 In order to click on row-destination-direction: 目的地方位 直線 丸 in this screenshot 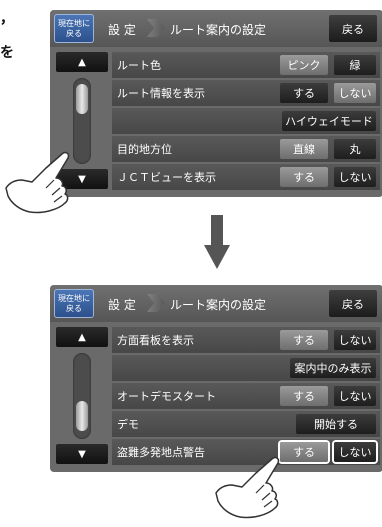, I will do `click(246, 149)`.